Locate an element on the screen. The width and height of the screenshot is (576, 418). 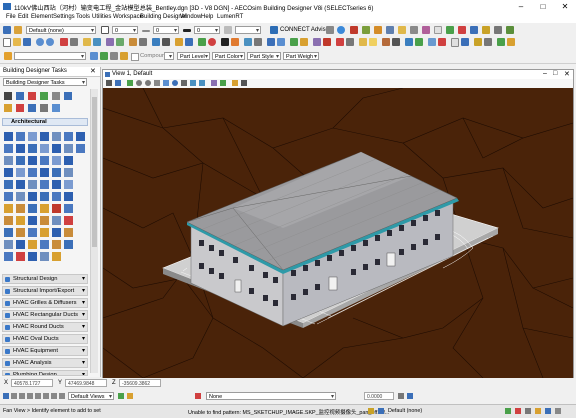
lighting-icon is located at coordinates (373, 42).